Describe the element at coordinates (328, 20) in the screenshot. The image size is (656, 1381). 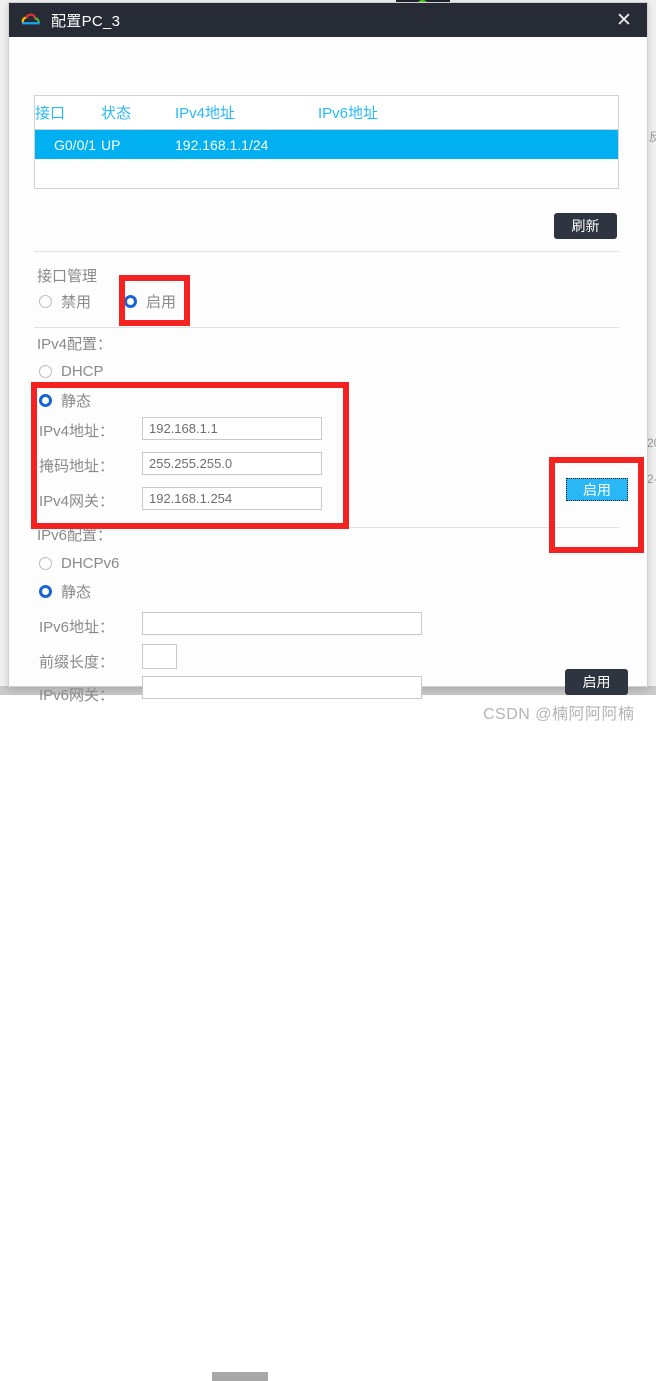
I see `dialog-title-bar: 配置PC_3 ✕` at that location.